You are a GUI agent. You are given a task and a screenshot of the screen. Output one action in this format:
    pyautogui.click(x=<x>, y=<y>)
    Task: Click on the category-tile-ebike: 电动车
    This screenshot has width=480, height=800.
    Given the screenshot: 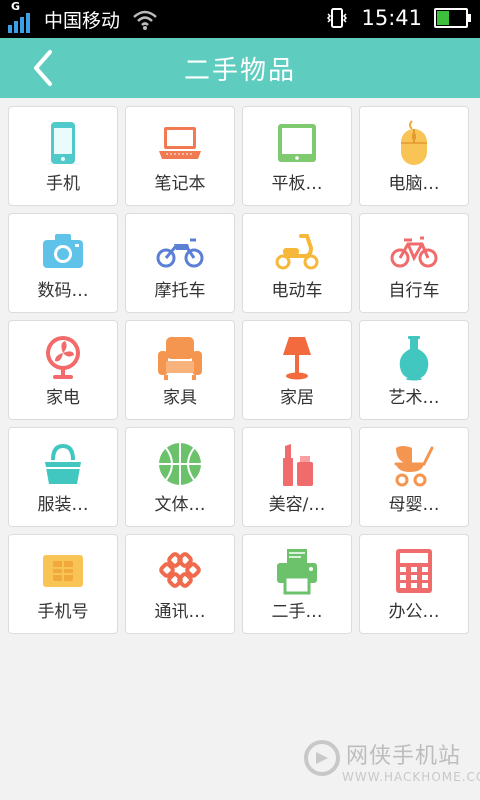 What is the action you would take?
    pyautogui.click(x=297, y=263)
    